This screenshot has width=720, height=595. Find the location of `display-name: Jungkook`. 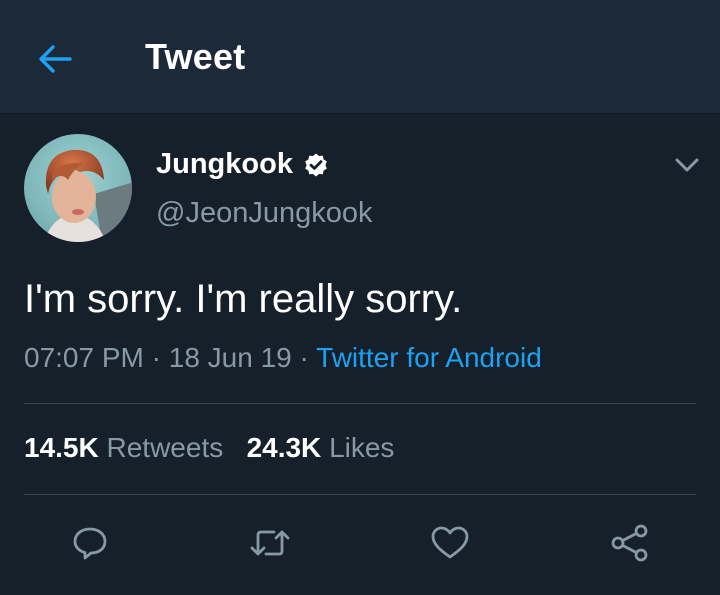

display-name: Jungkook is located at coordinates (242, 164).